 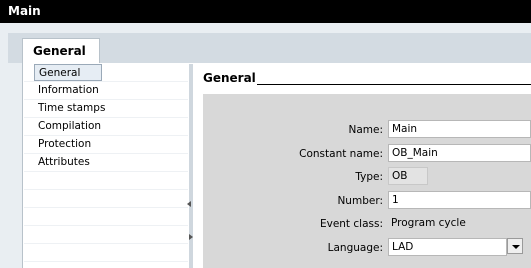 What do you see at coordinates (355, 248) in the screenshot?
I see `language-label: Language:` at bounding box center [355, 248].